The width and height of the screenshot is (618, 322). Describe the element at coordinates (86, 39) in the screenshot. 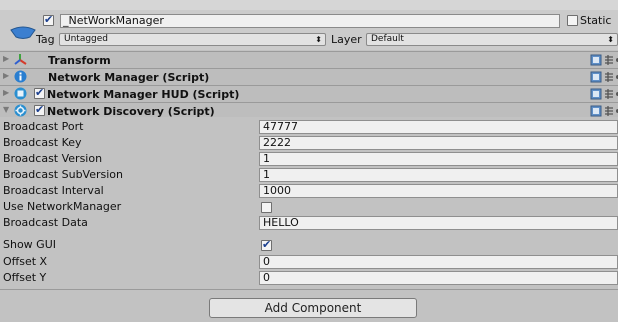

I see `tag-dropdown-value: Untagged` at that location.